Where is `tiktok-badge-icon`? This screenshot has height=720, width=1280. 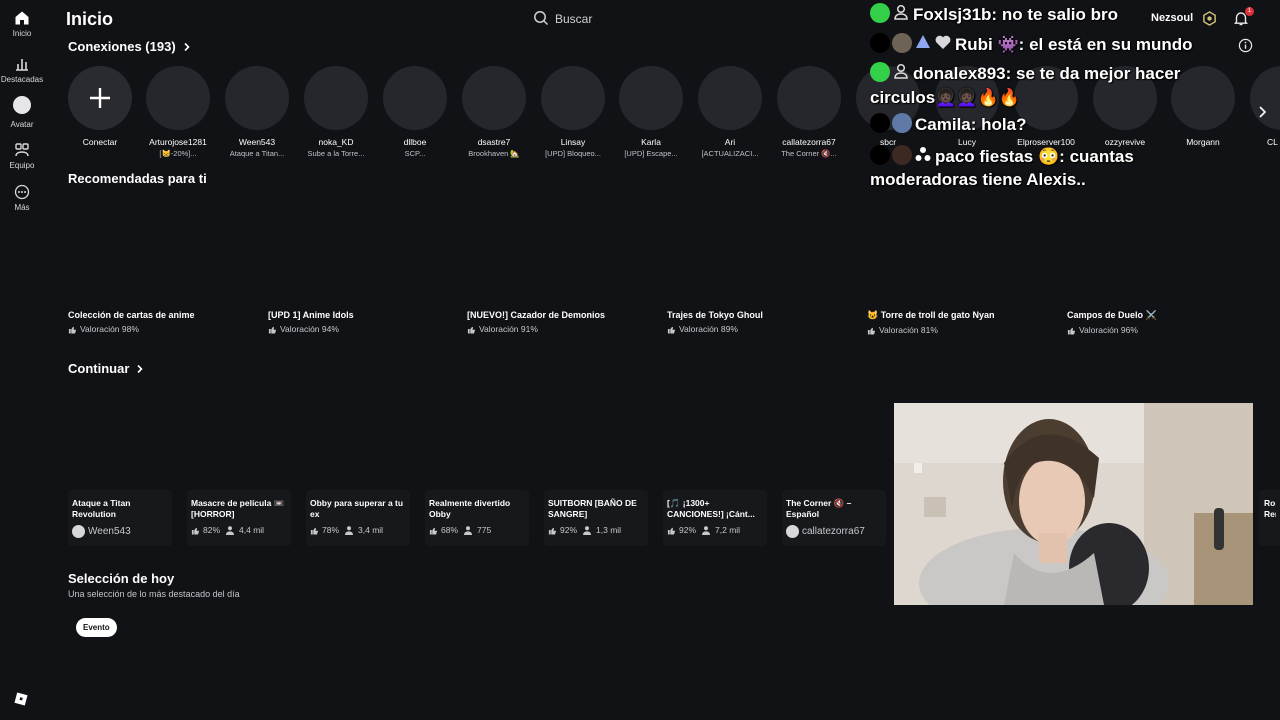
tiktok-badge-icon is located at coordinates (880, 123).